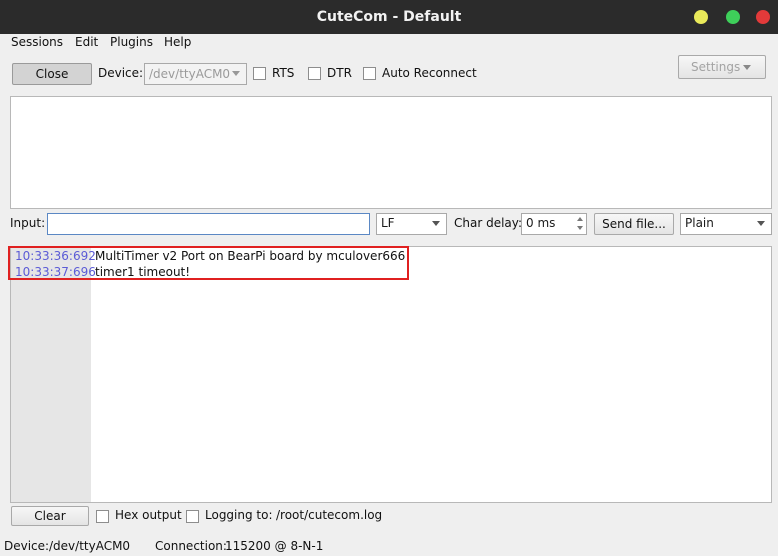  What do you see at coordinates (580, 219) in the screenshot?
I see `spin-up-icon` at bounding box center [580, 219].